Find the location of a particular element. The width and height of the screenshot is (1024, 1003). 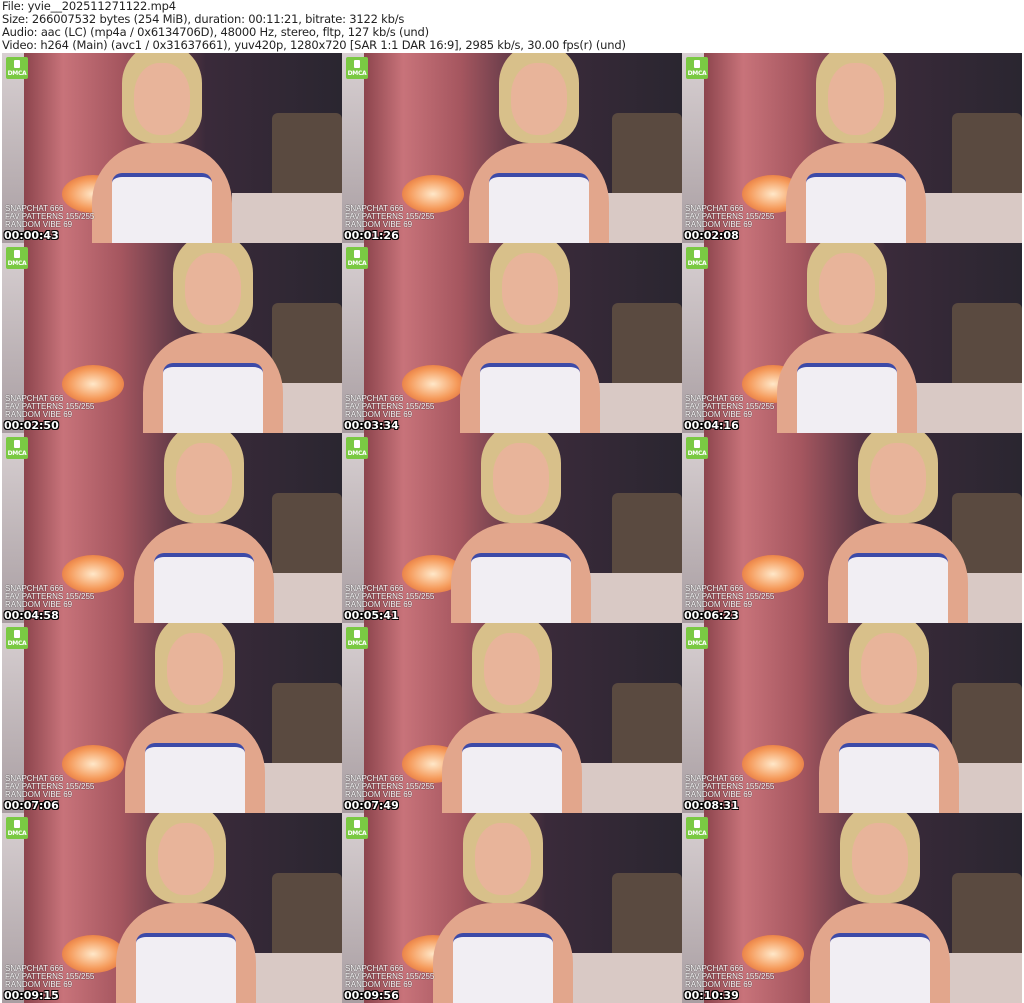

frame-timestamp: 00:09:15 is located at coordinates (31, 995).